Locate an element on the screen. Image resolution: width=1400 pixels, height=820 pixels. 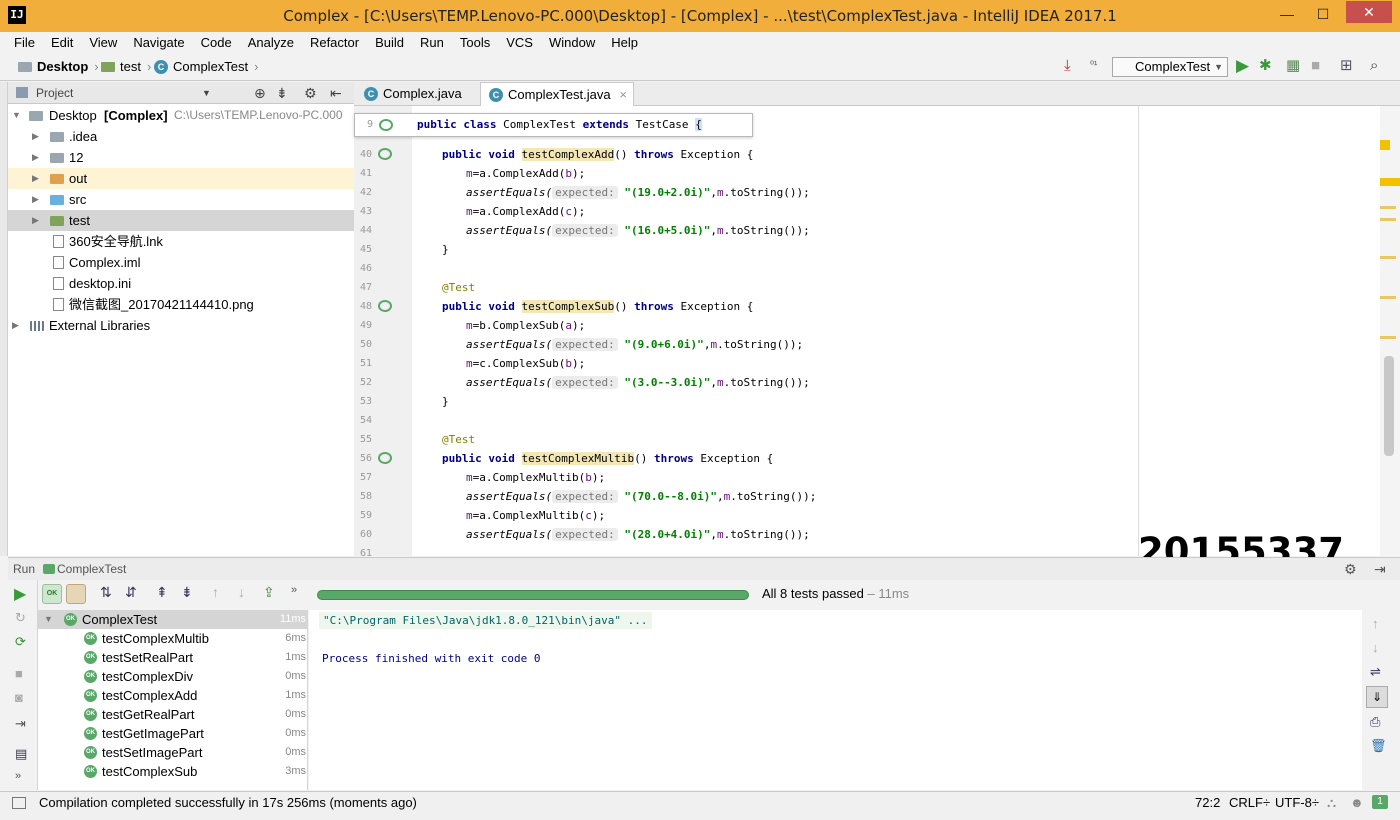
tree-item-12: ▶ 12 is located at coordinates (181, 157).